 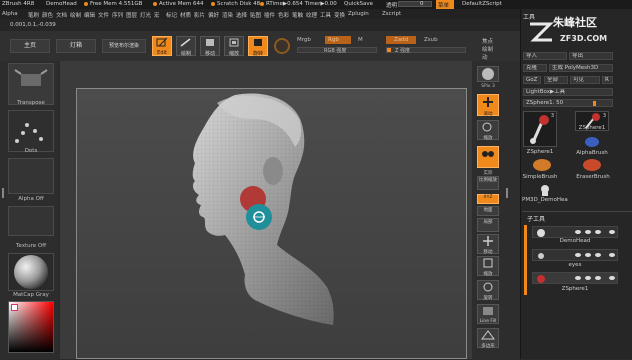 I want to click on m-toggle: M, so click(x=360, y=40).